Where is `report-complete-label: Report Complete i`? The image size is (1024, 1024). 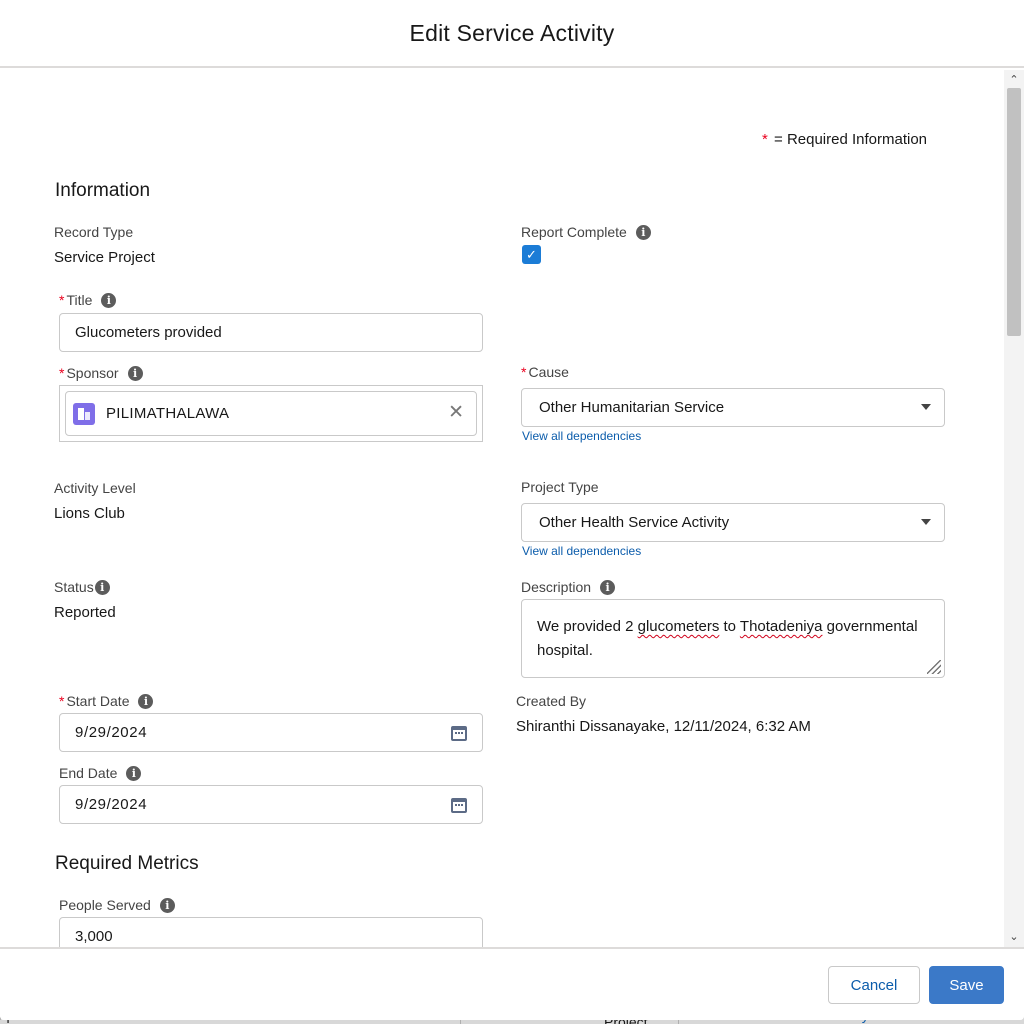 report-complete-label: Report Complete i is located at coordinates (586, 232).